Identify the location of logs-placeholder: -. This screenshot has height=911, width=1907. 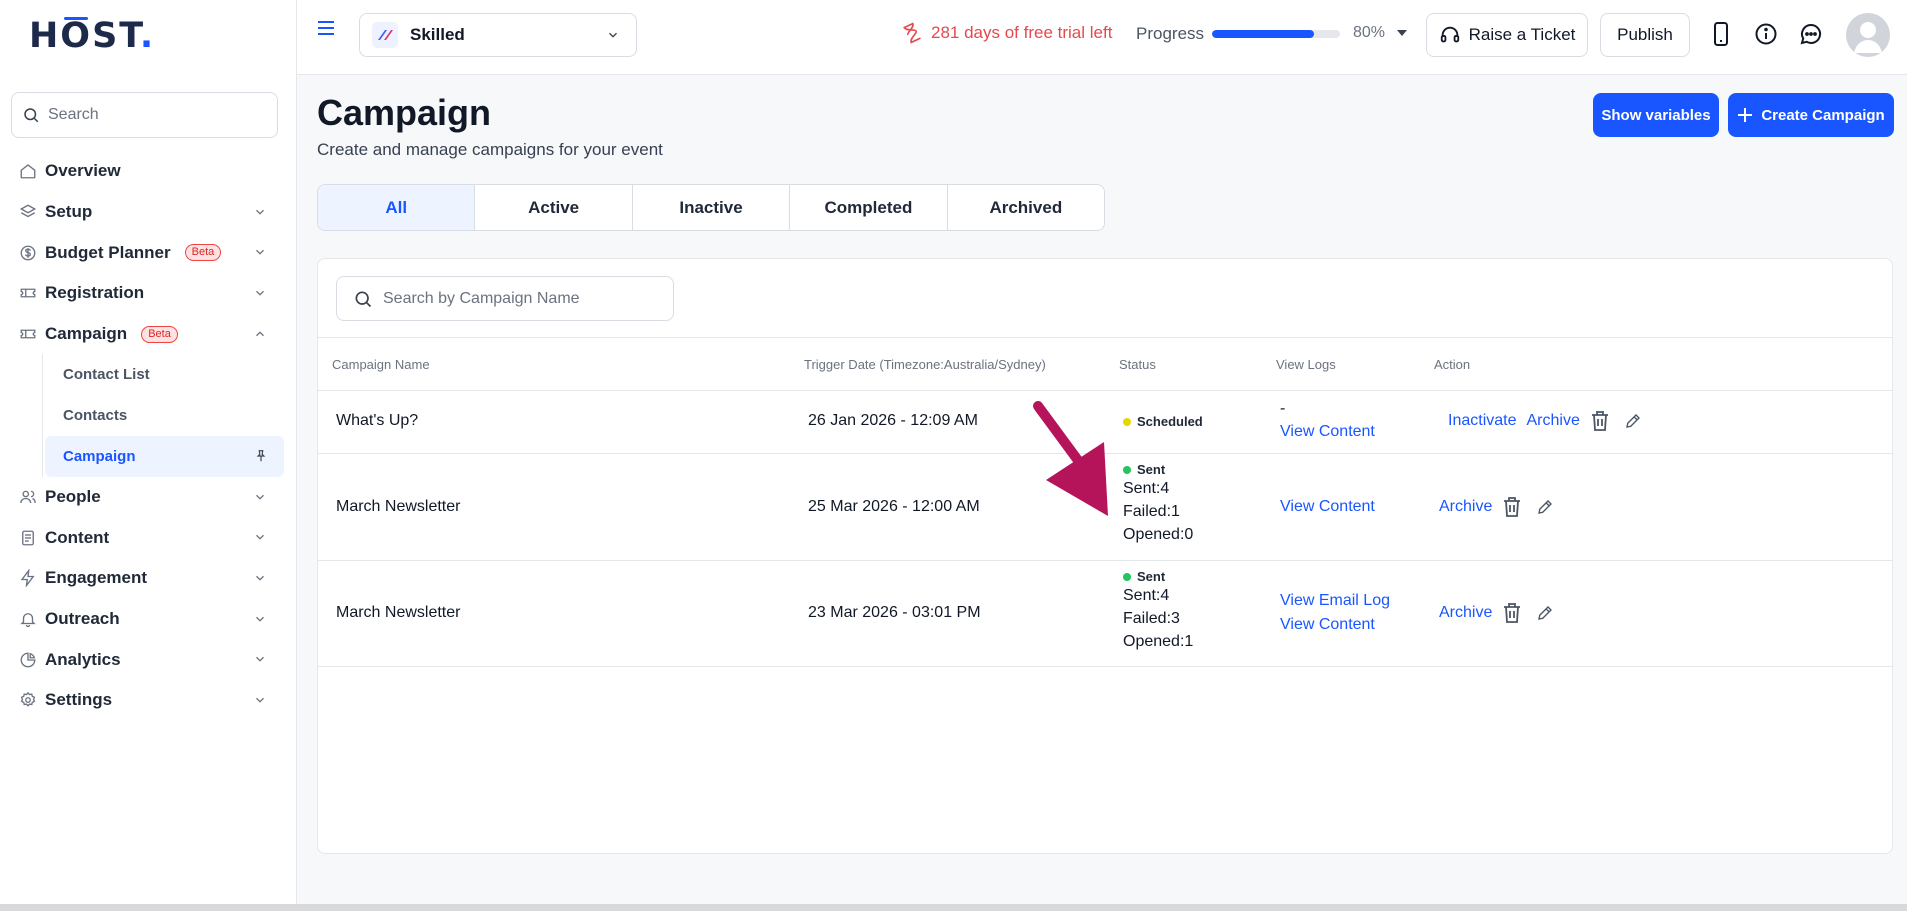
(1283, 408).